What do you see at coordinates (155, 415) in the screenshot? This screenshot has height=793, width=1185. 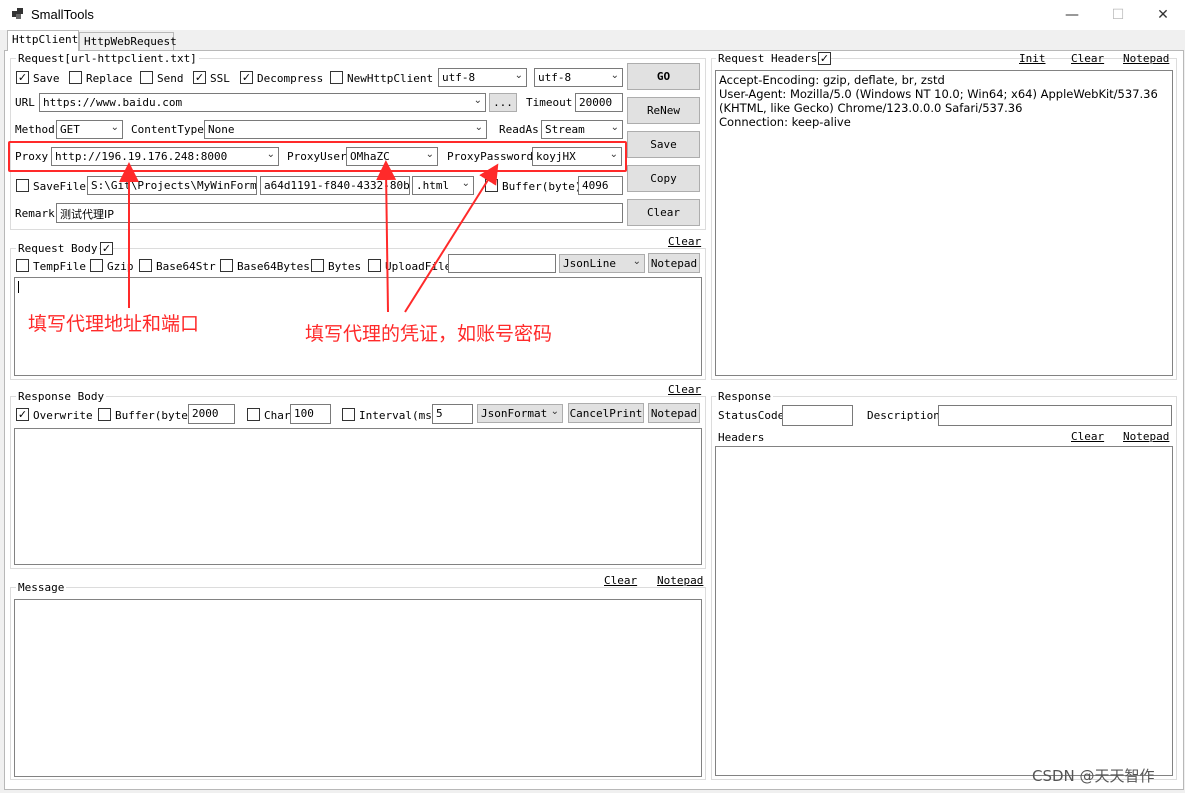 I see `response-buffer-label: Buffer(byte)` at bounding box center [155, 415].